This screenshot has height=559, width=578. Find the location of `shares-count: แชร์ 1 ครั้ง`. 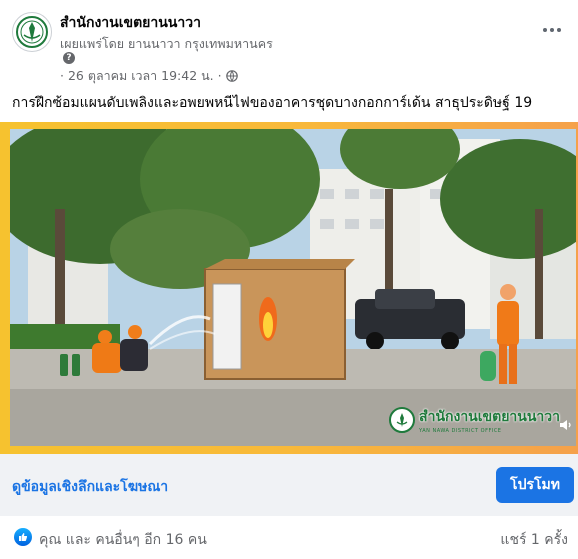

shares-count: แชร์ 1 ครั้ง is located at coordinates (534, 540).